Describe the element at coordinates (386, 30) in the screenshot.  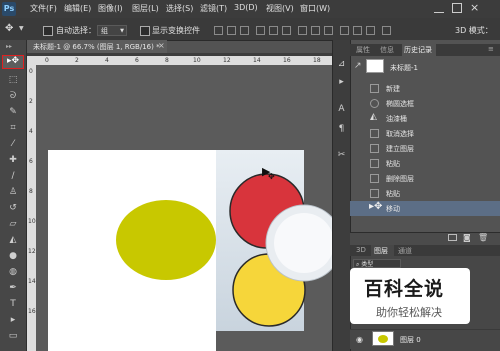
I see `auto-align-icon` at that location.